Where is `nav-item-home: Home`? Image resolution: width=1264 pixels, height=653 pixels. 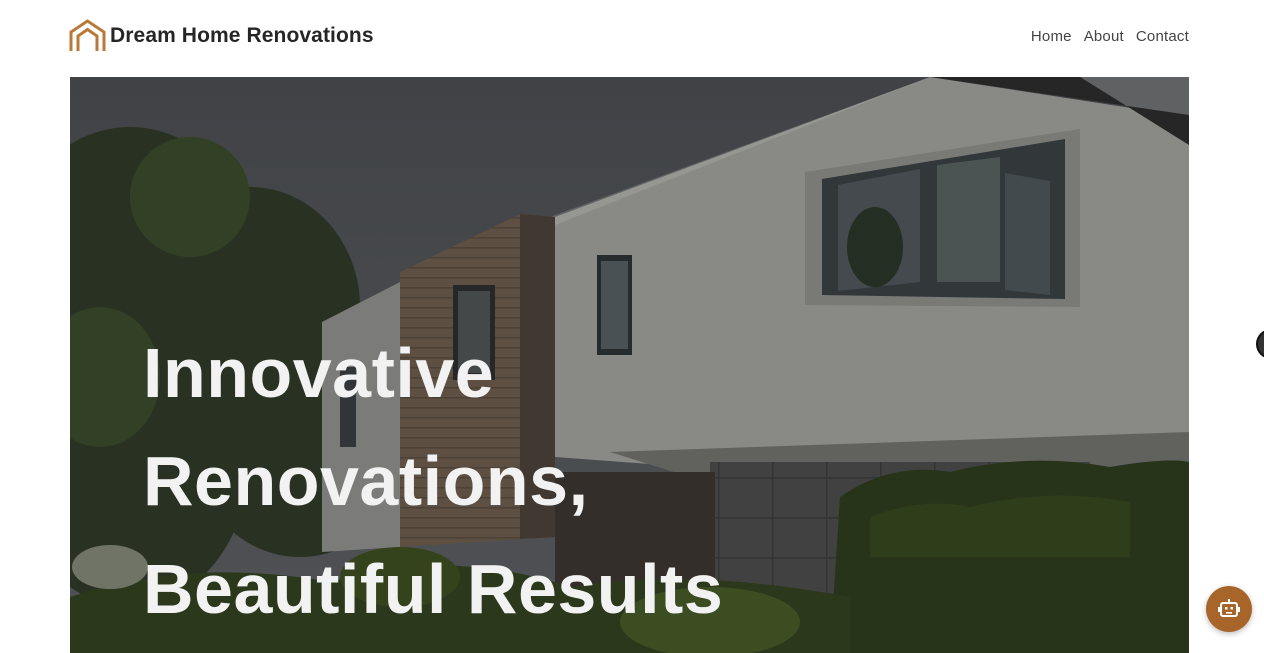
nav-item-home: Home is located at coordinates (1051, 36).